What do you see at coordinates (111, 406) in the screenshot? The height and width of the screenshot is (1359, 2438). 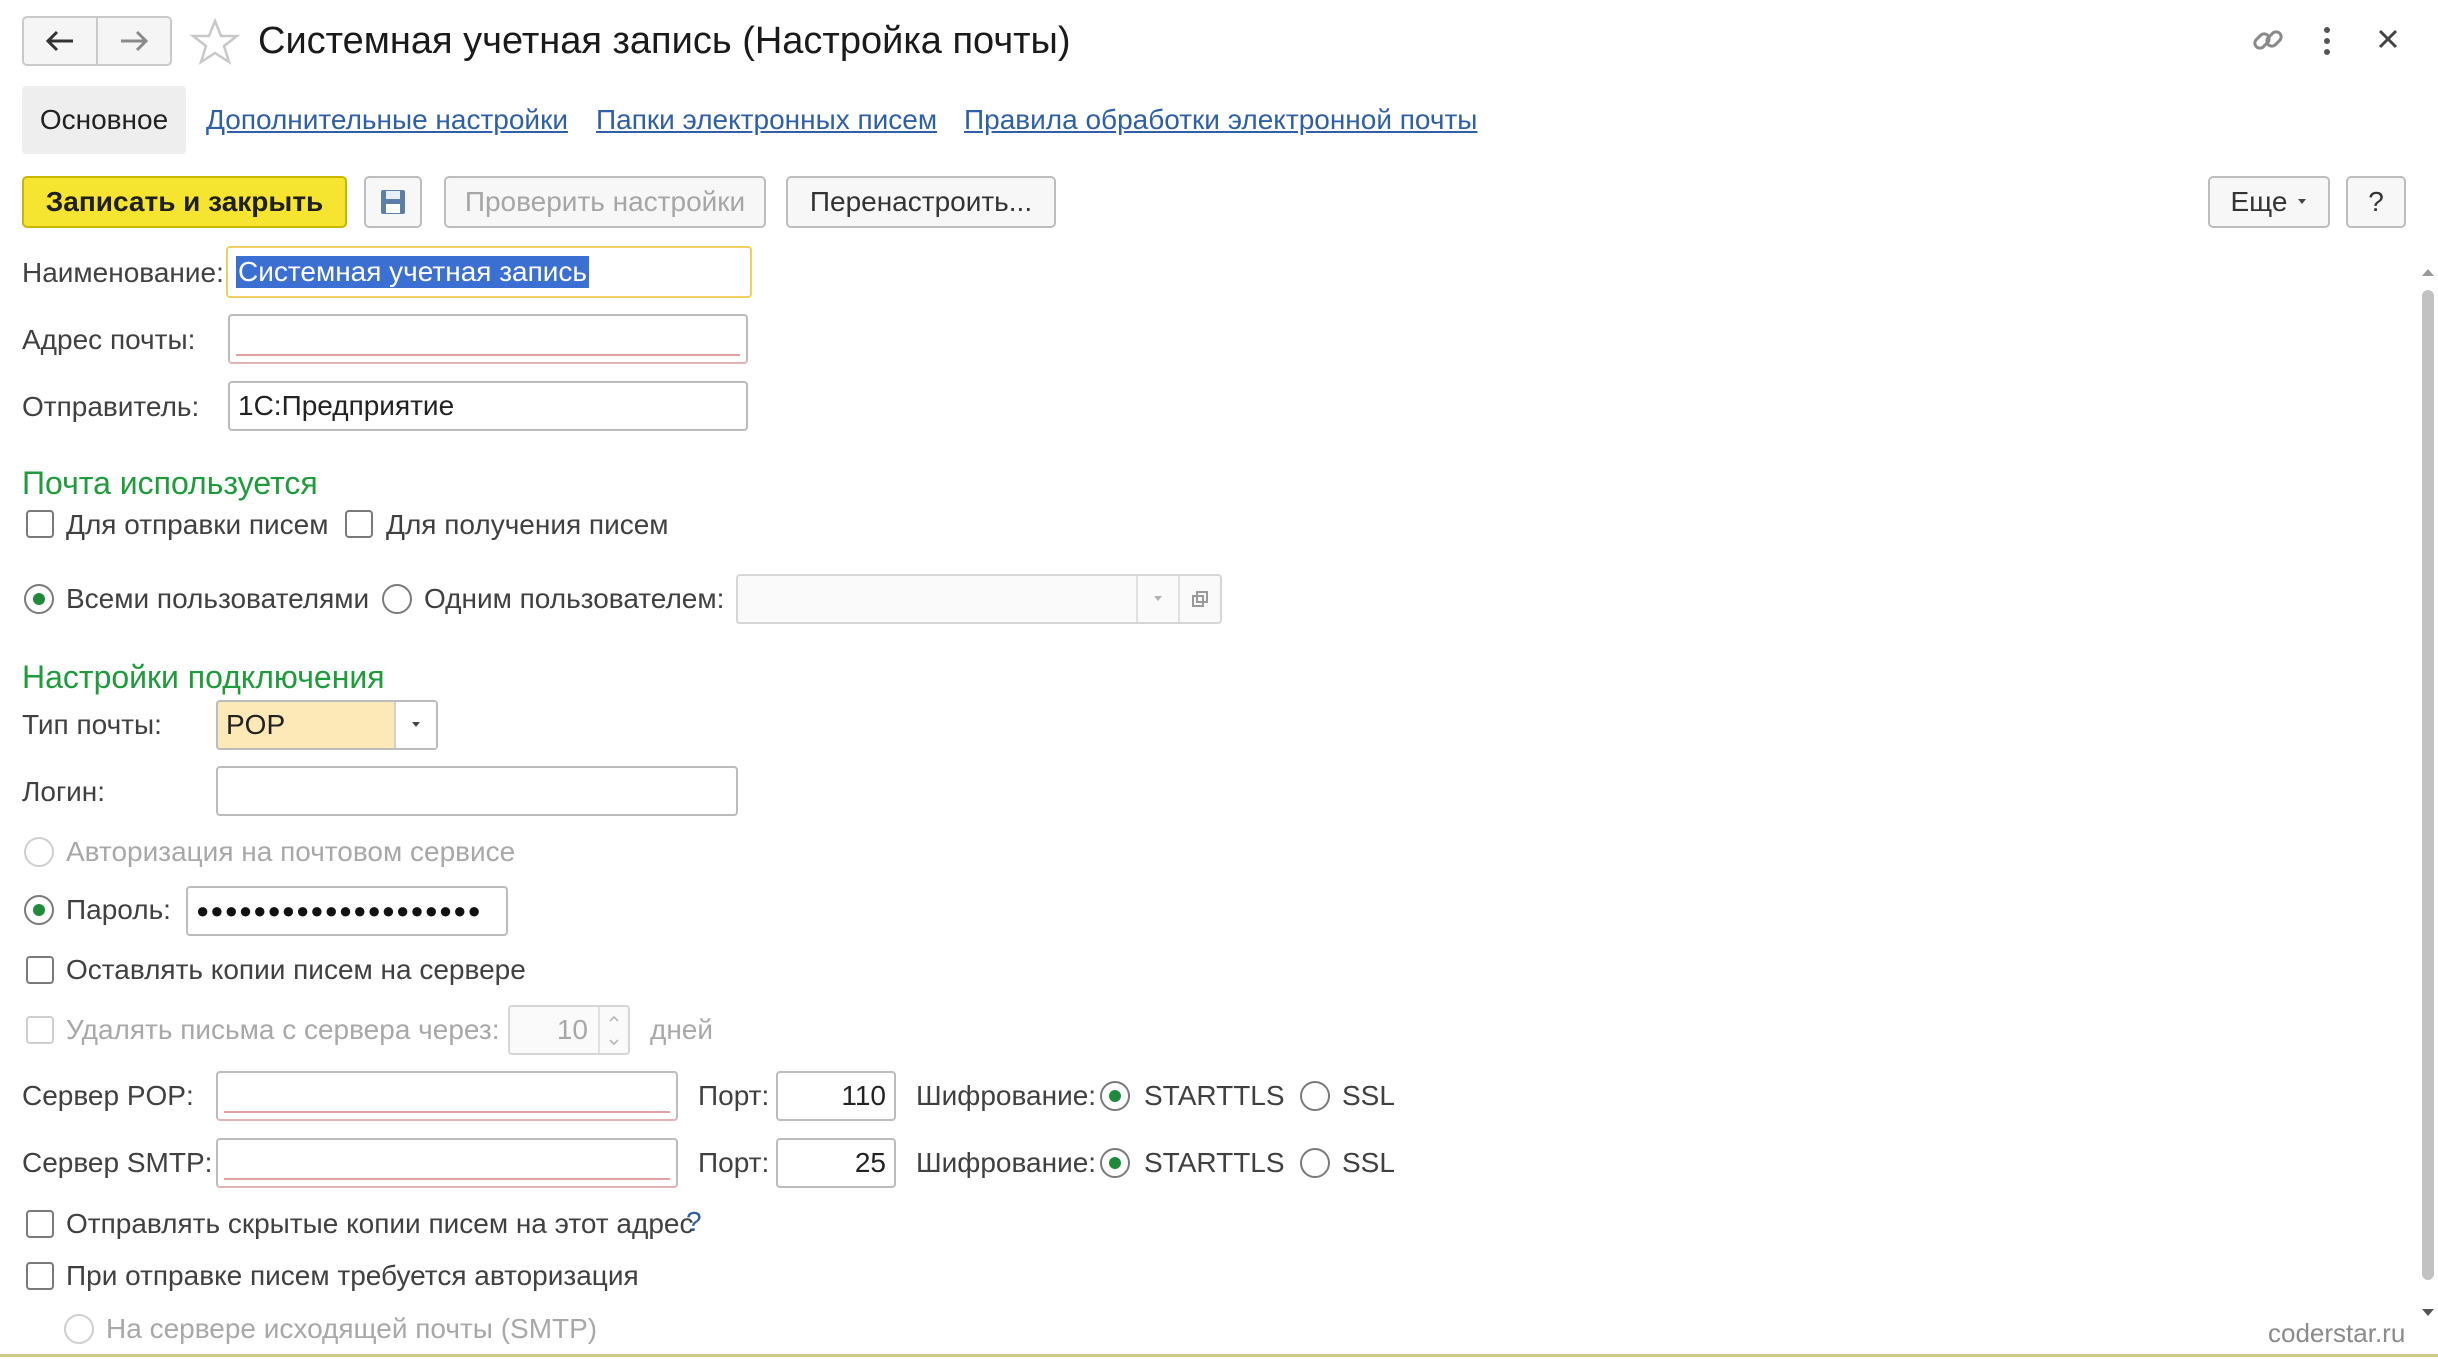 I see `sender-label: Отправитель:` at bounding box center [111, 406].